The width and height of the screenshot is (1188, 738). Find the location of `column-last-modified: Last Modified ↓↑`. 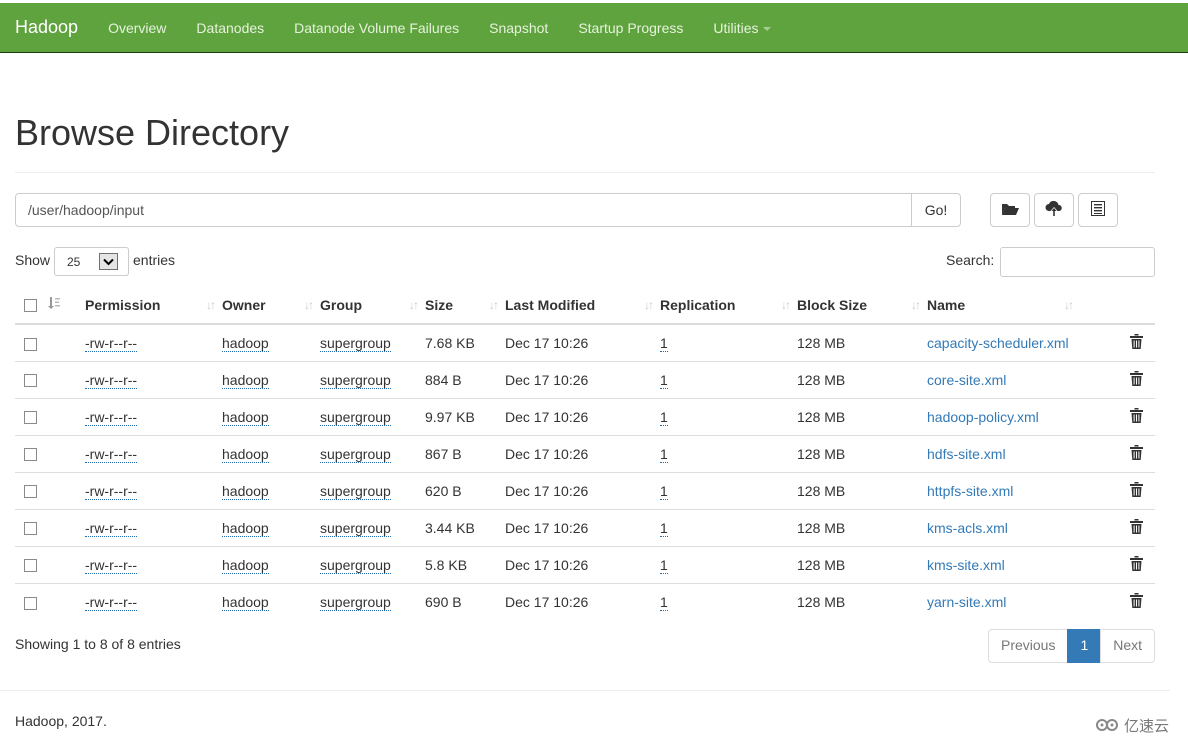

column-last-modified: Last Modified ↓↑ is located at coordinates (582, 305).